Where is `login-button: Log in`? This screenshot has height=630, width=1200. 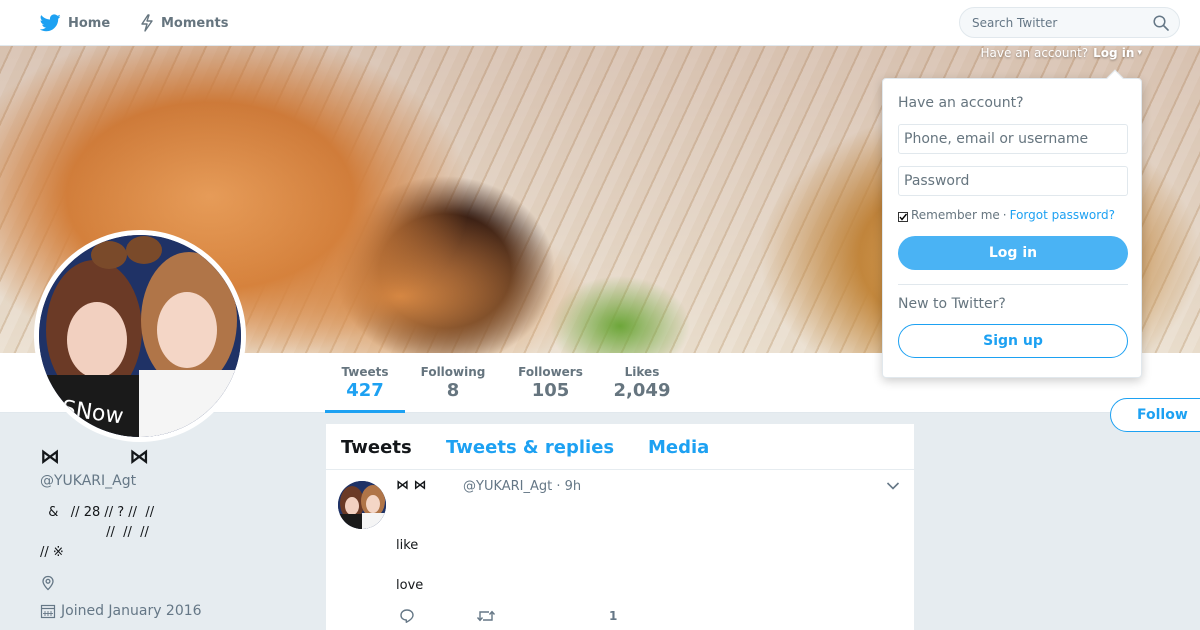 login-button: Log in is located at coordinates (1013, 253).